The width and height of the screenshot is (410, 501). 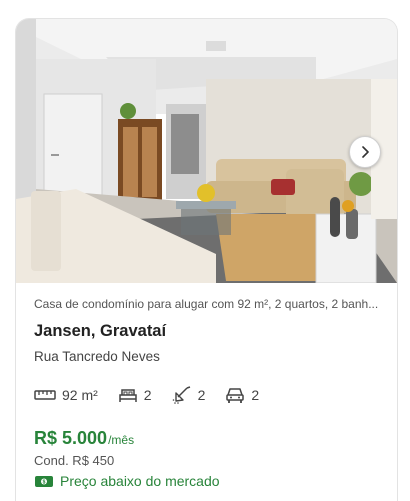 What do you see at coordinates (121, 440) in the screenshot?
I see `rent-period: /mês` at bounding box center [121, 440].